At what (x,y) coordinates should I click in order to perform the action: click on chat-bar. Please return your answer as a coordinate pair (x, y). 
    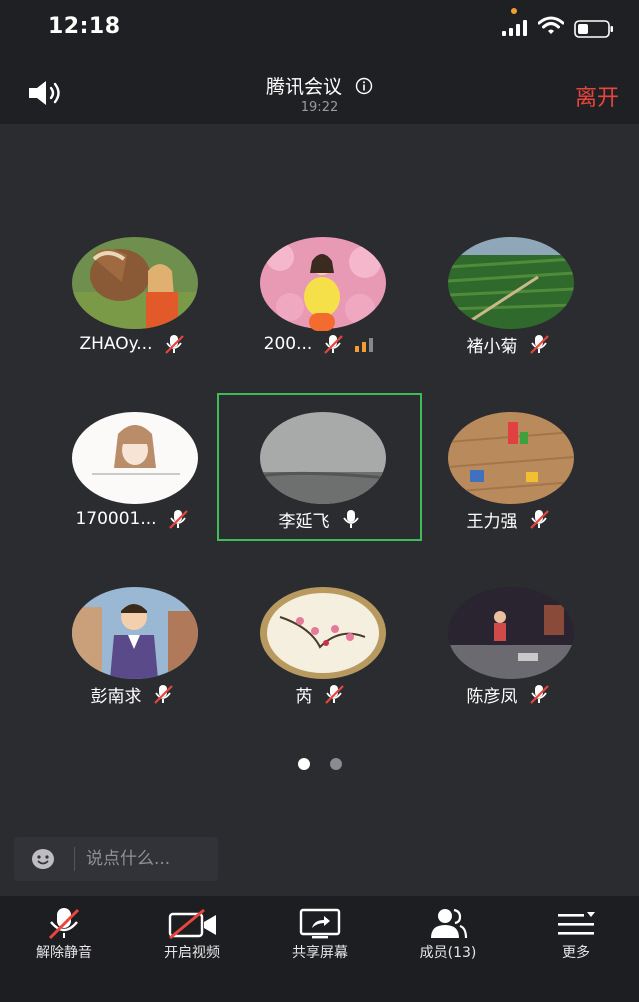
    Looking at the image, I should click on (116, 859).